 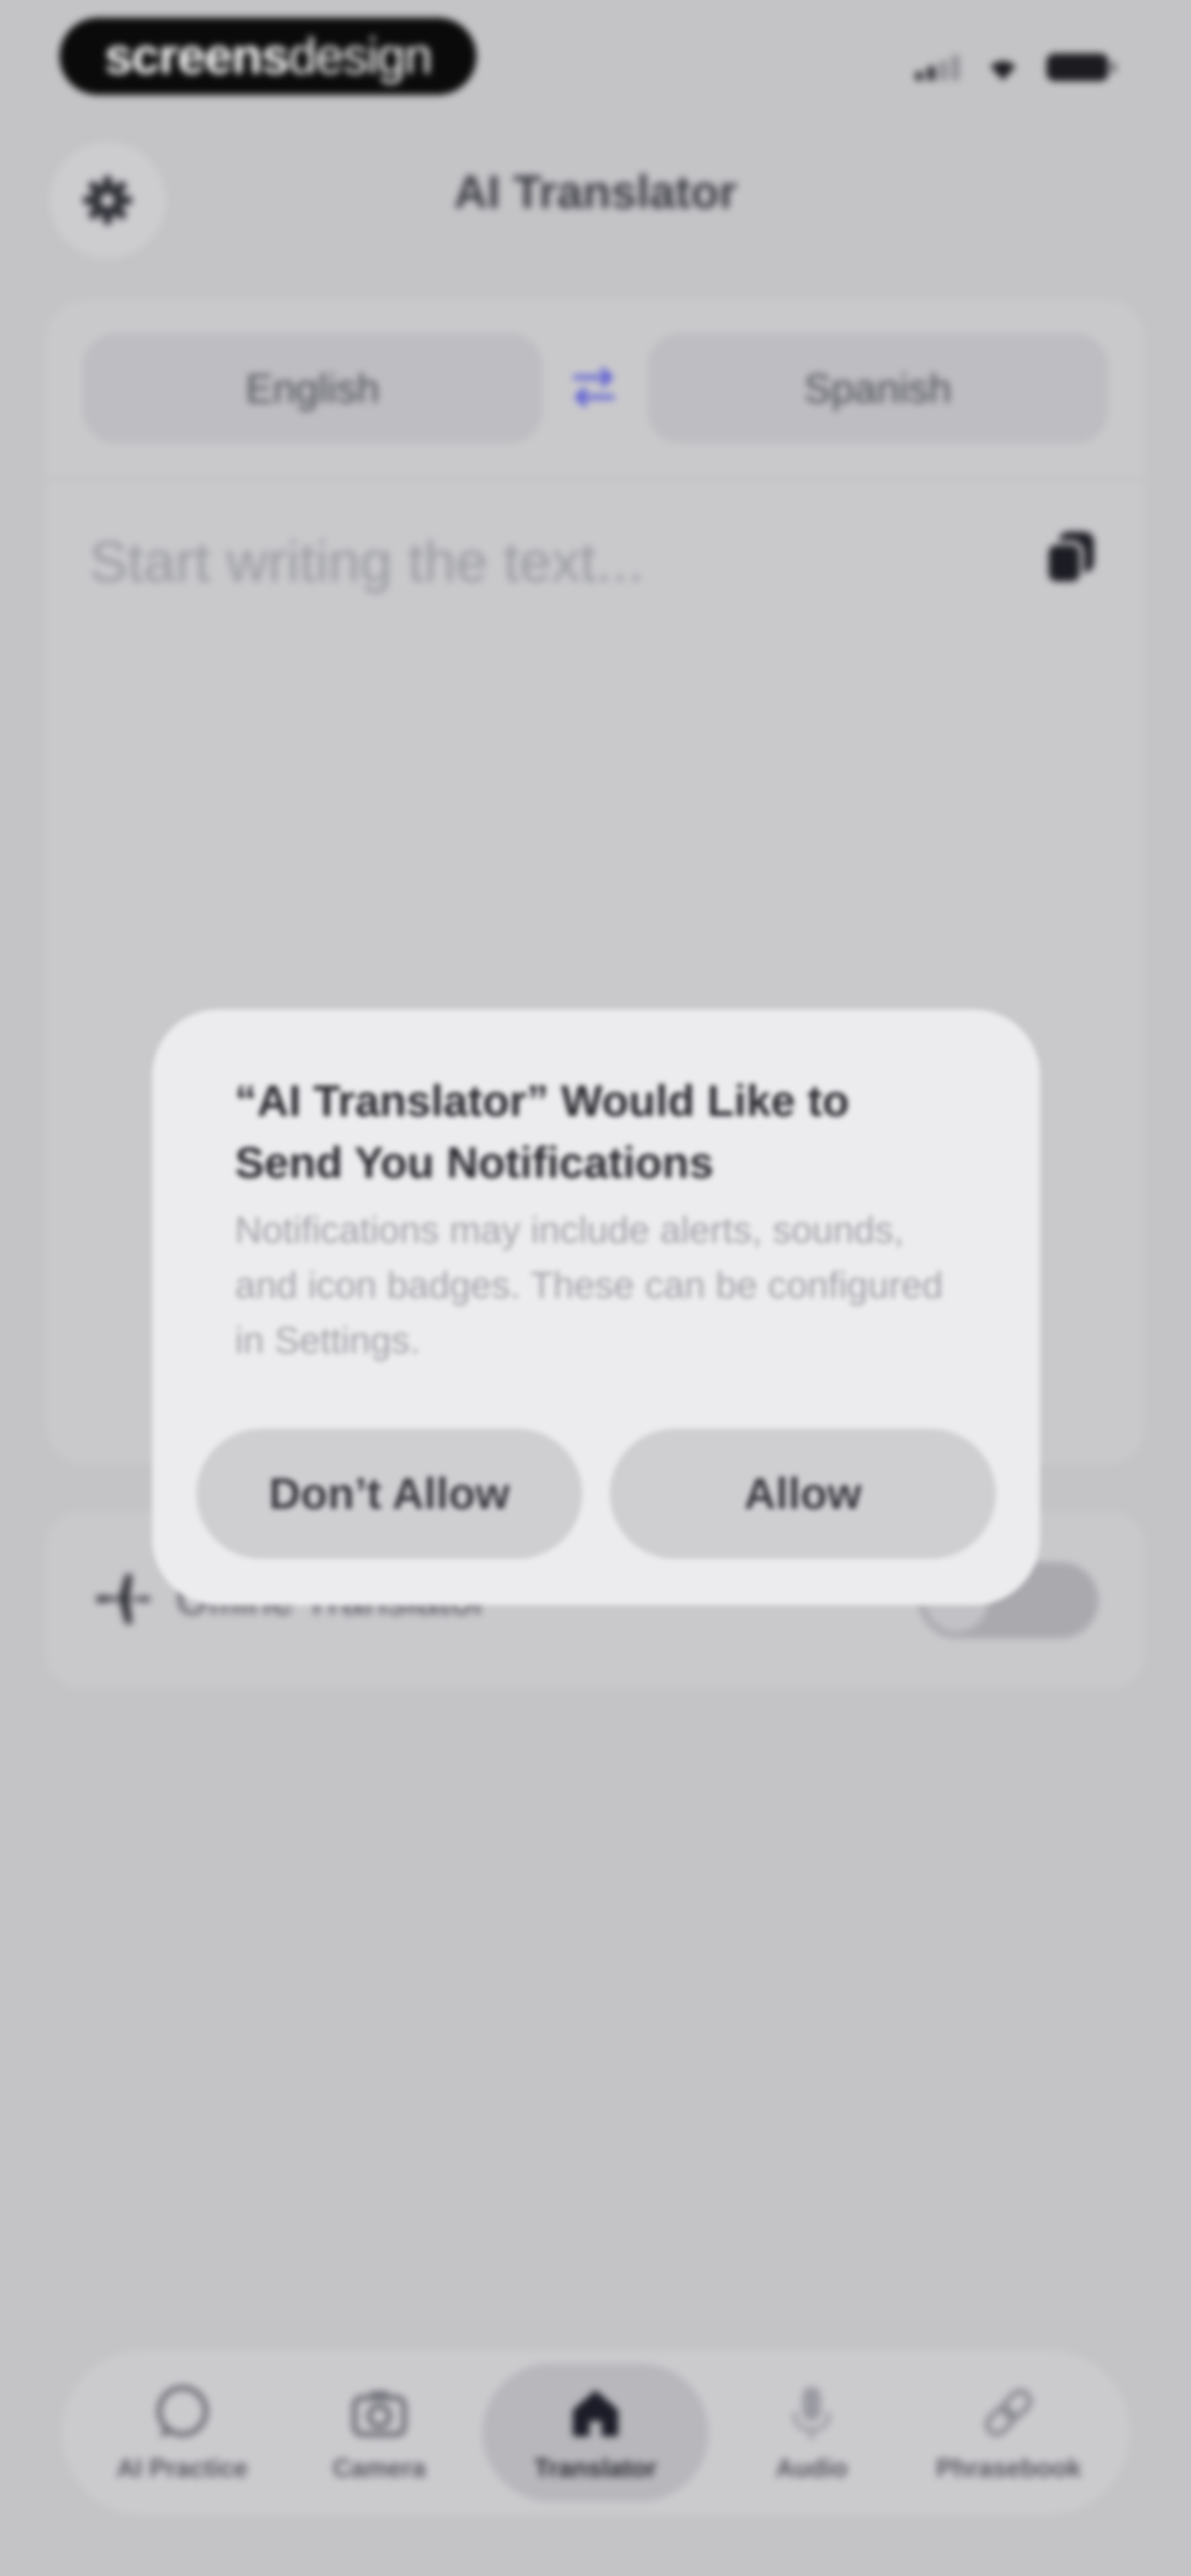 I want to click on dont-allow-button: Don’t Allow, so click(x=389, y=1494).